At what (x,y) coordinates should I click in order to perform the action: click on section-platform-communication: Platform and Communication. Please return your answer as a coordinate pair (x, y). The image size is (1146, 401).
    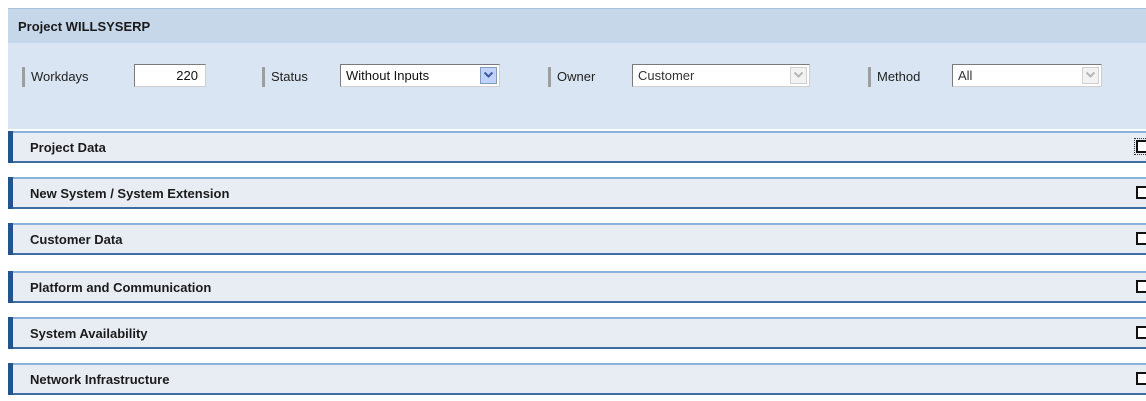
    Looking at the image, I should click on (577, 287).